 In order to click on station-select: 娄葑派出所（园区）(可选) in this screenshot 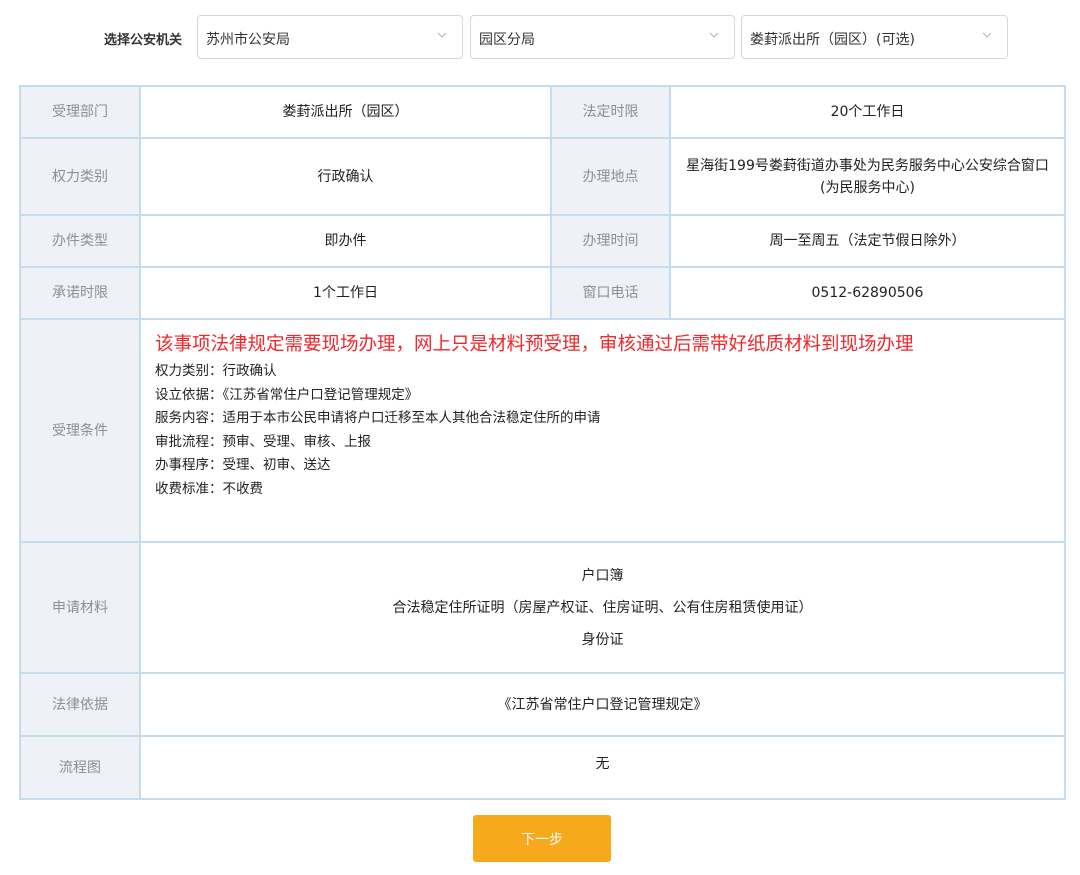, I will do `click(874, 37)`.